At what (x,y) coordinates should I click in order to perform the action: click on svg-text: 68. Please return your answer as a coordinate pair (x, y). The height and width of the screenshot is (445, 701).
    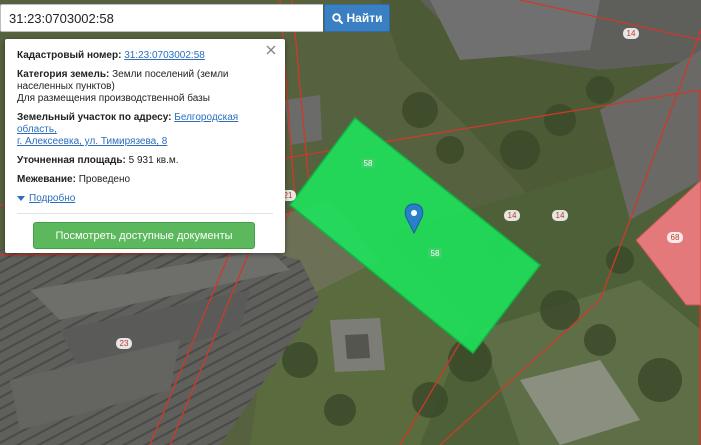
    Looking at the image, I should click on (675, 237).